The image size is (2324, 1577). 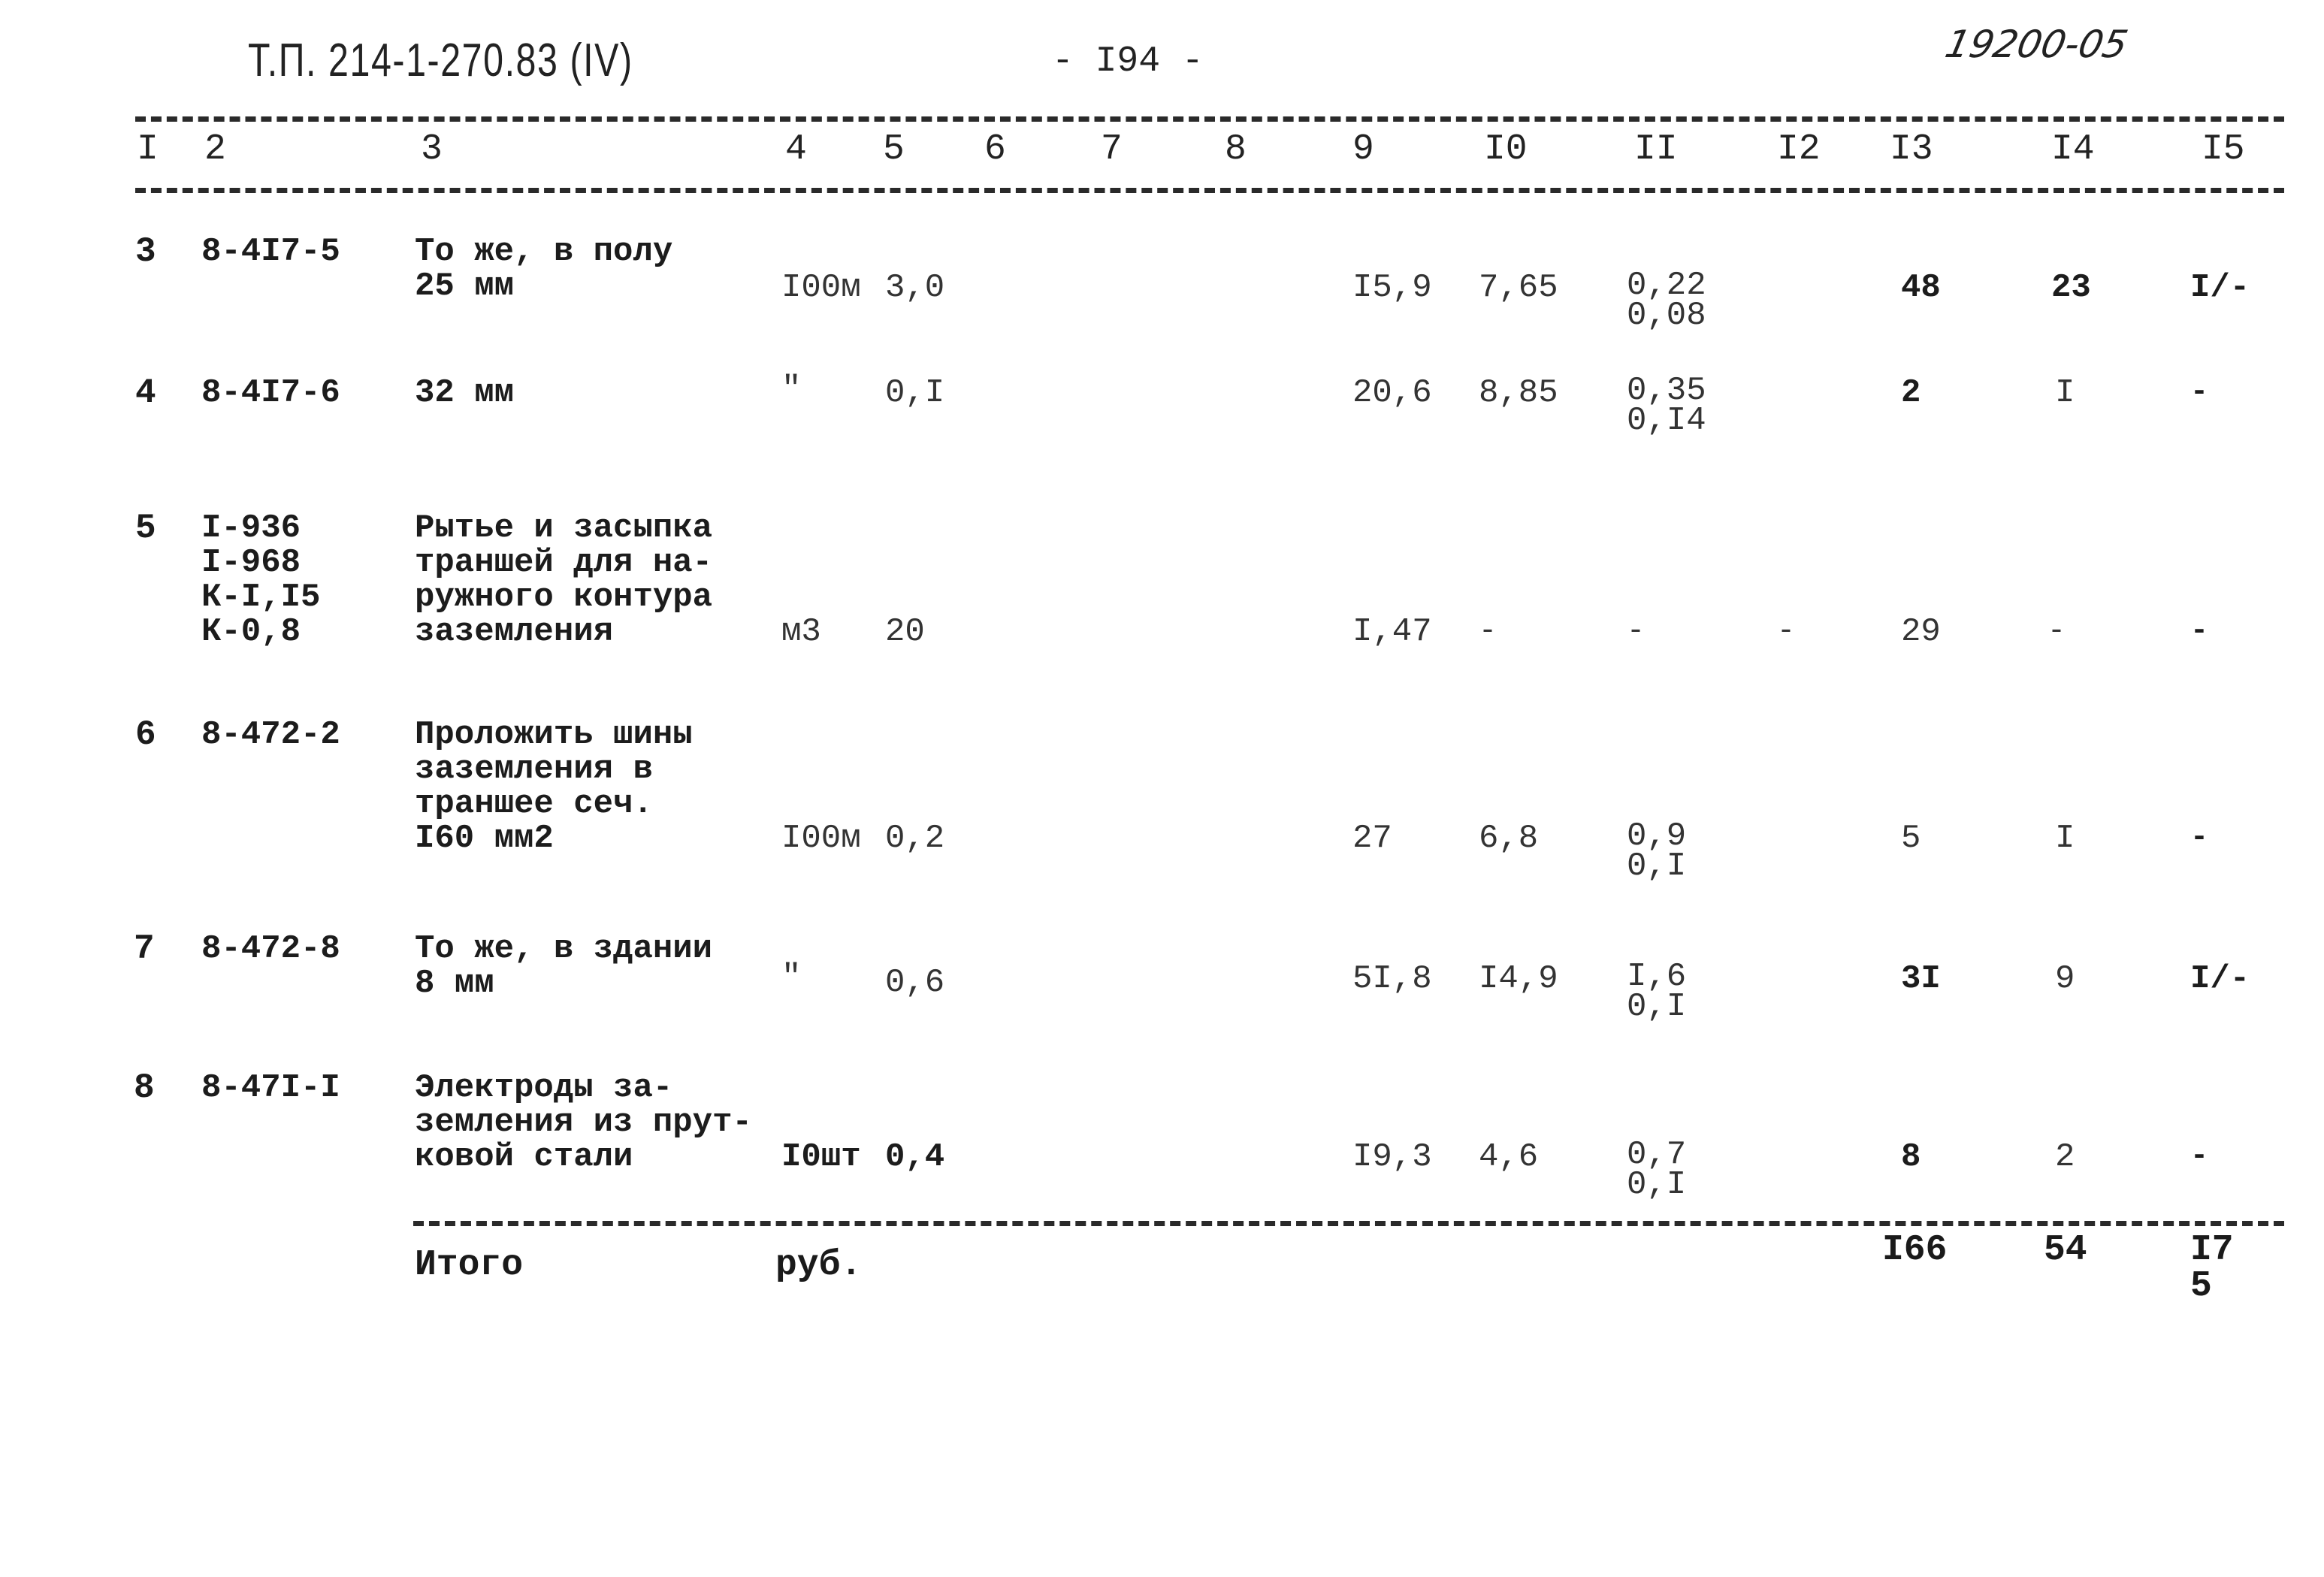 I want to click on column-header: 6, so click(x=995, y=149).